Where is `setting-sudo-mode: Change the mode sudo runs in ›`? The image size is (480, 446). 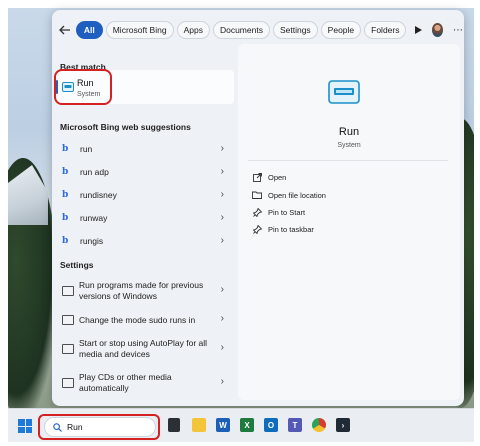
setting-sudo-mode: Change the mode sudo runs in › is located at coordinates (145, 320).